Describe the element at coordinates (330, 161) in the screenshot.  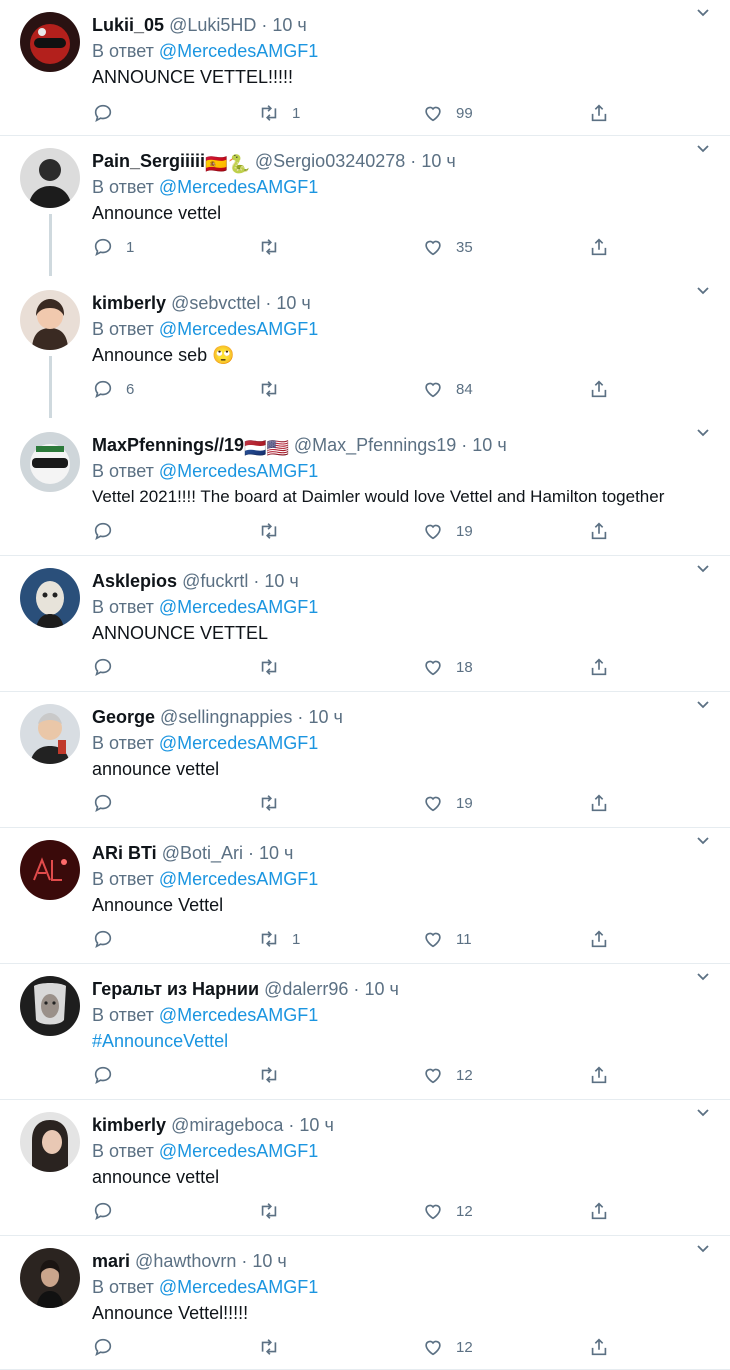
I see `author-handle: @Sergio03240278` at that location.